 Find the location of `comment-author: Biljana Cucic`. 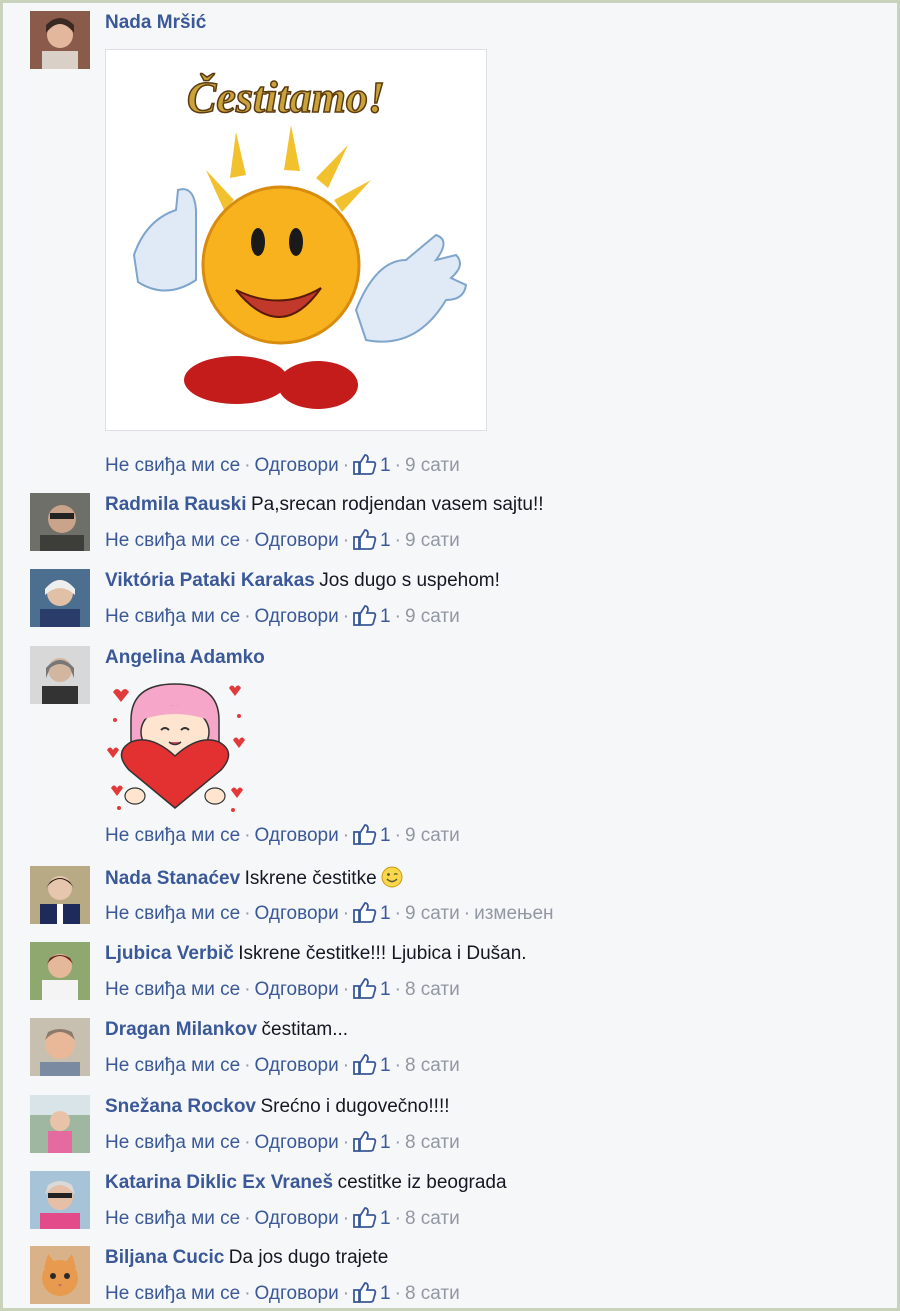

comment-author: Biljana Cucic is located at coordinates (164, 1257).